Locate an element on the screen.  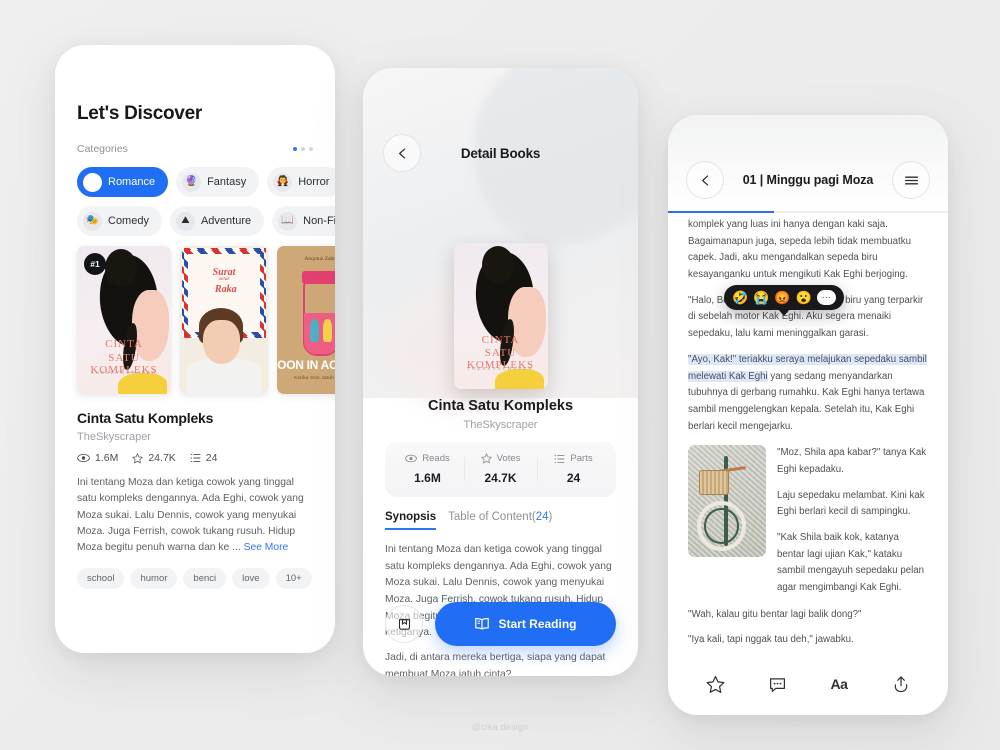
chip-label: Adventure is located at coordinates (226, 221).